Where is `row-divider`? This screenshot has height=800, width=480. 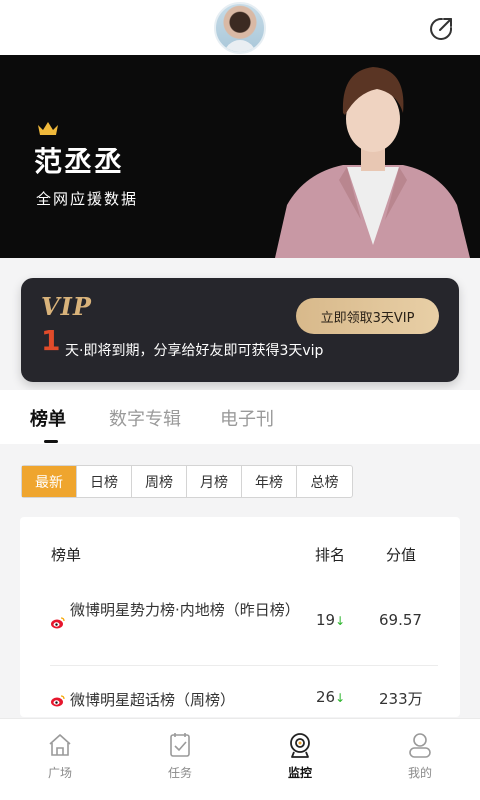 row-divider is located at coordinates (244, 665).